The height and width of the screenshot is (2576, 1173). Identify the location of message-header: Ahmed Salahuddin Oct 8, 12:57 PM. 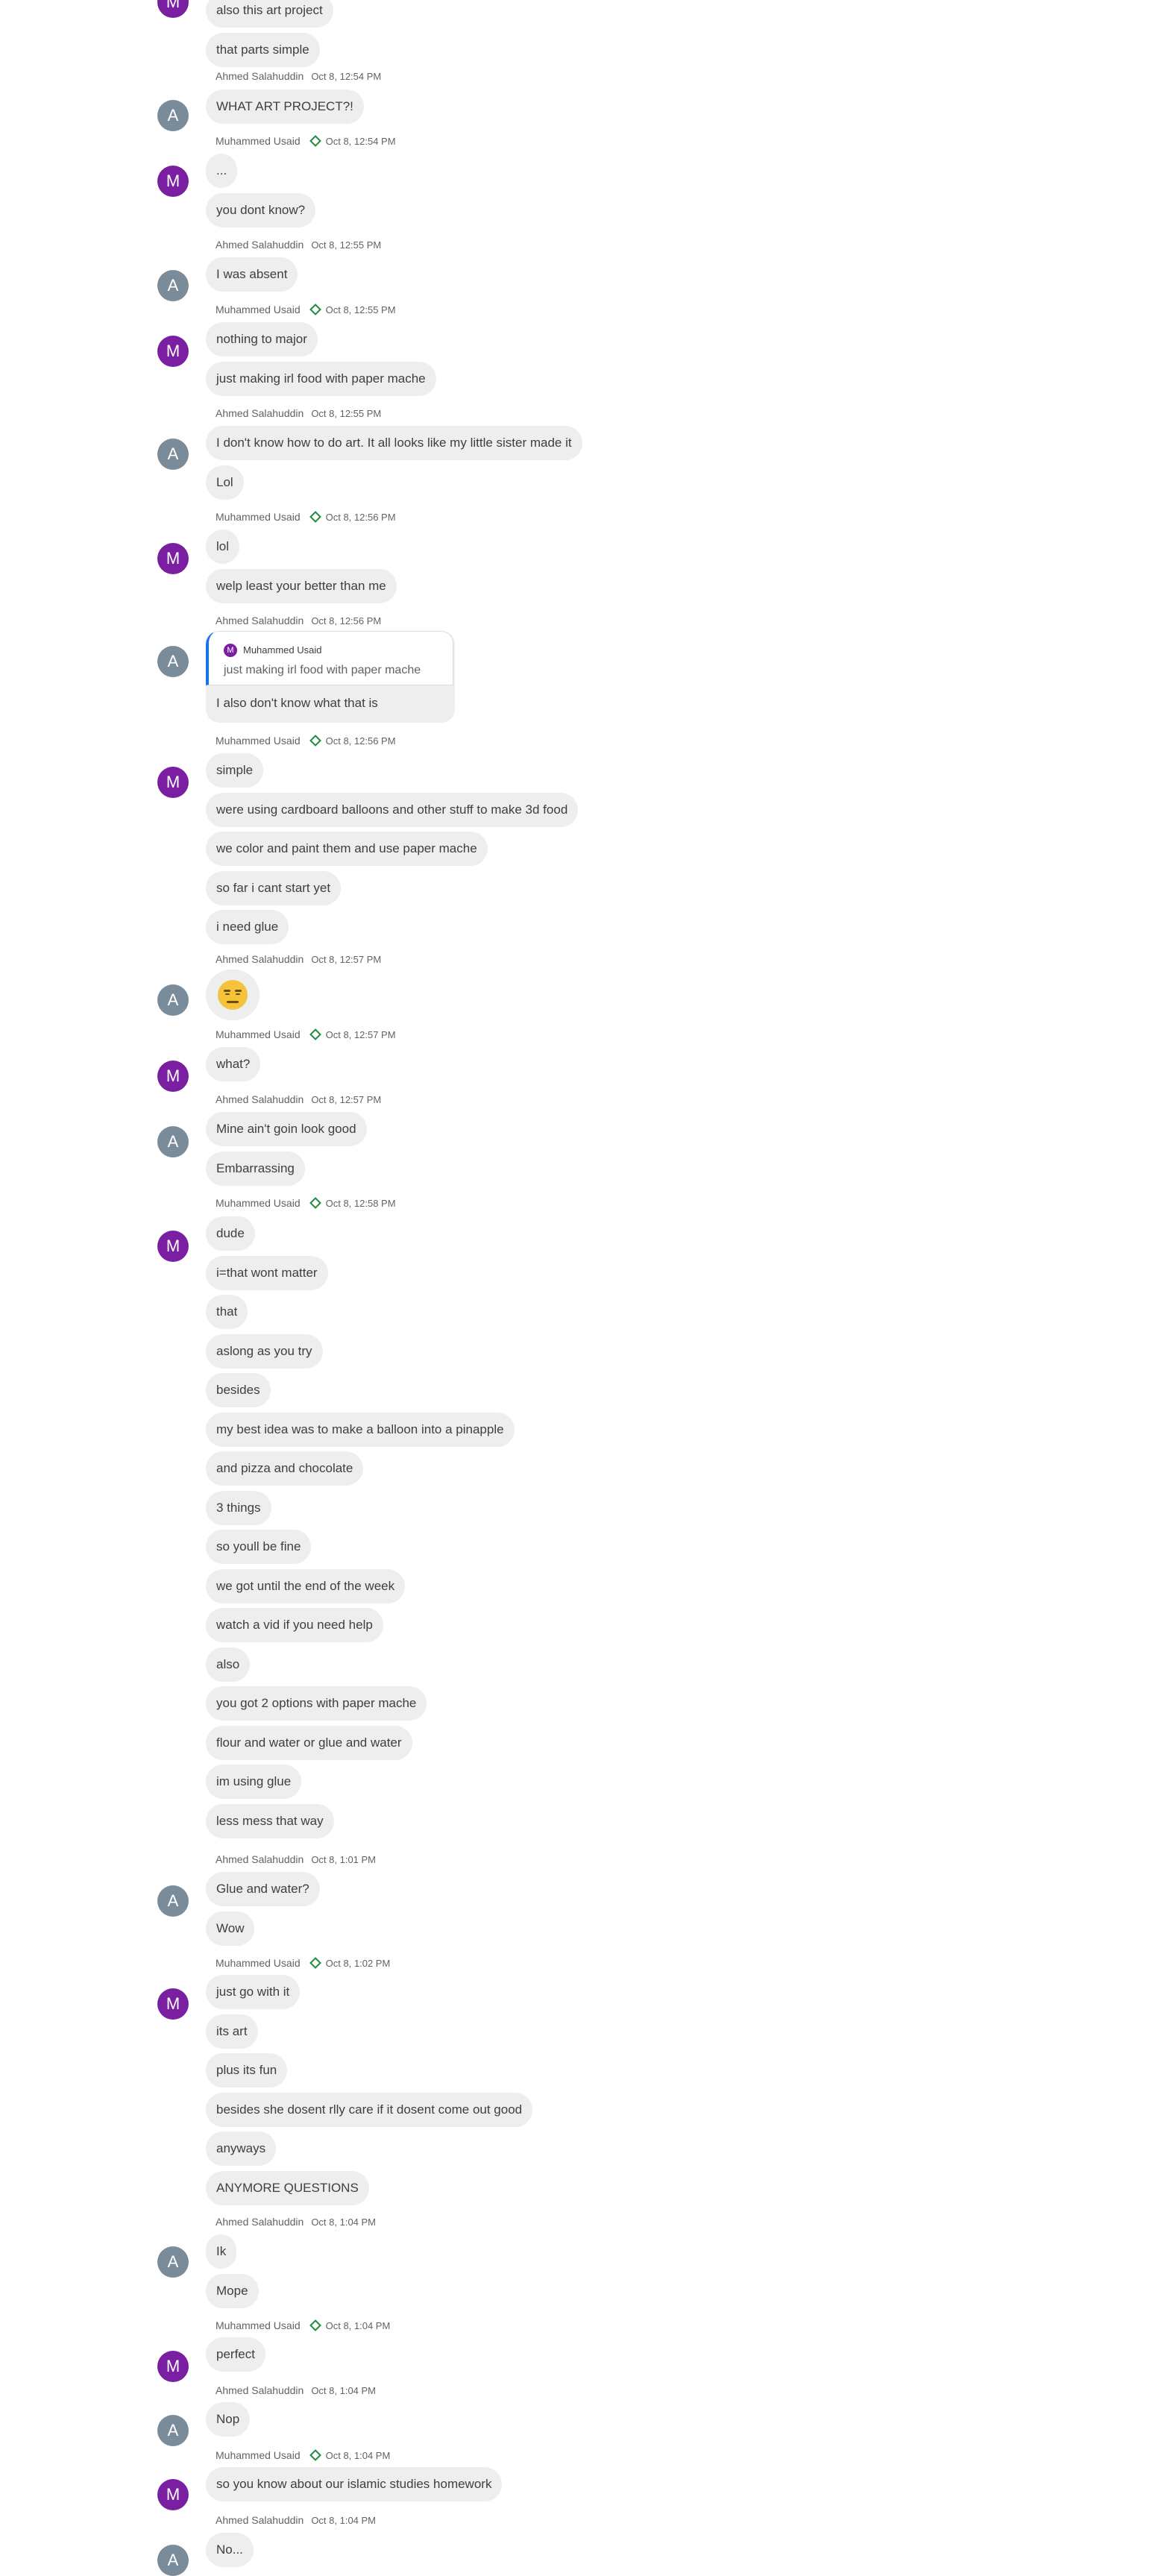
(298, 1099).